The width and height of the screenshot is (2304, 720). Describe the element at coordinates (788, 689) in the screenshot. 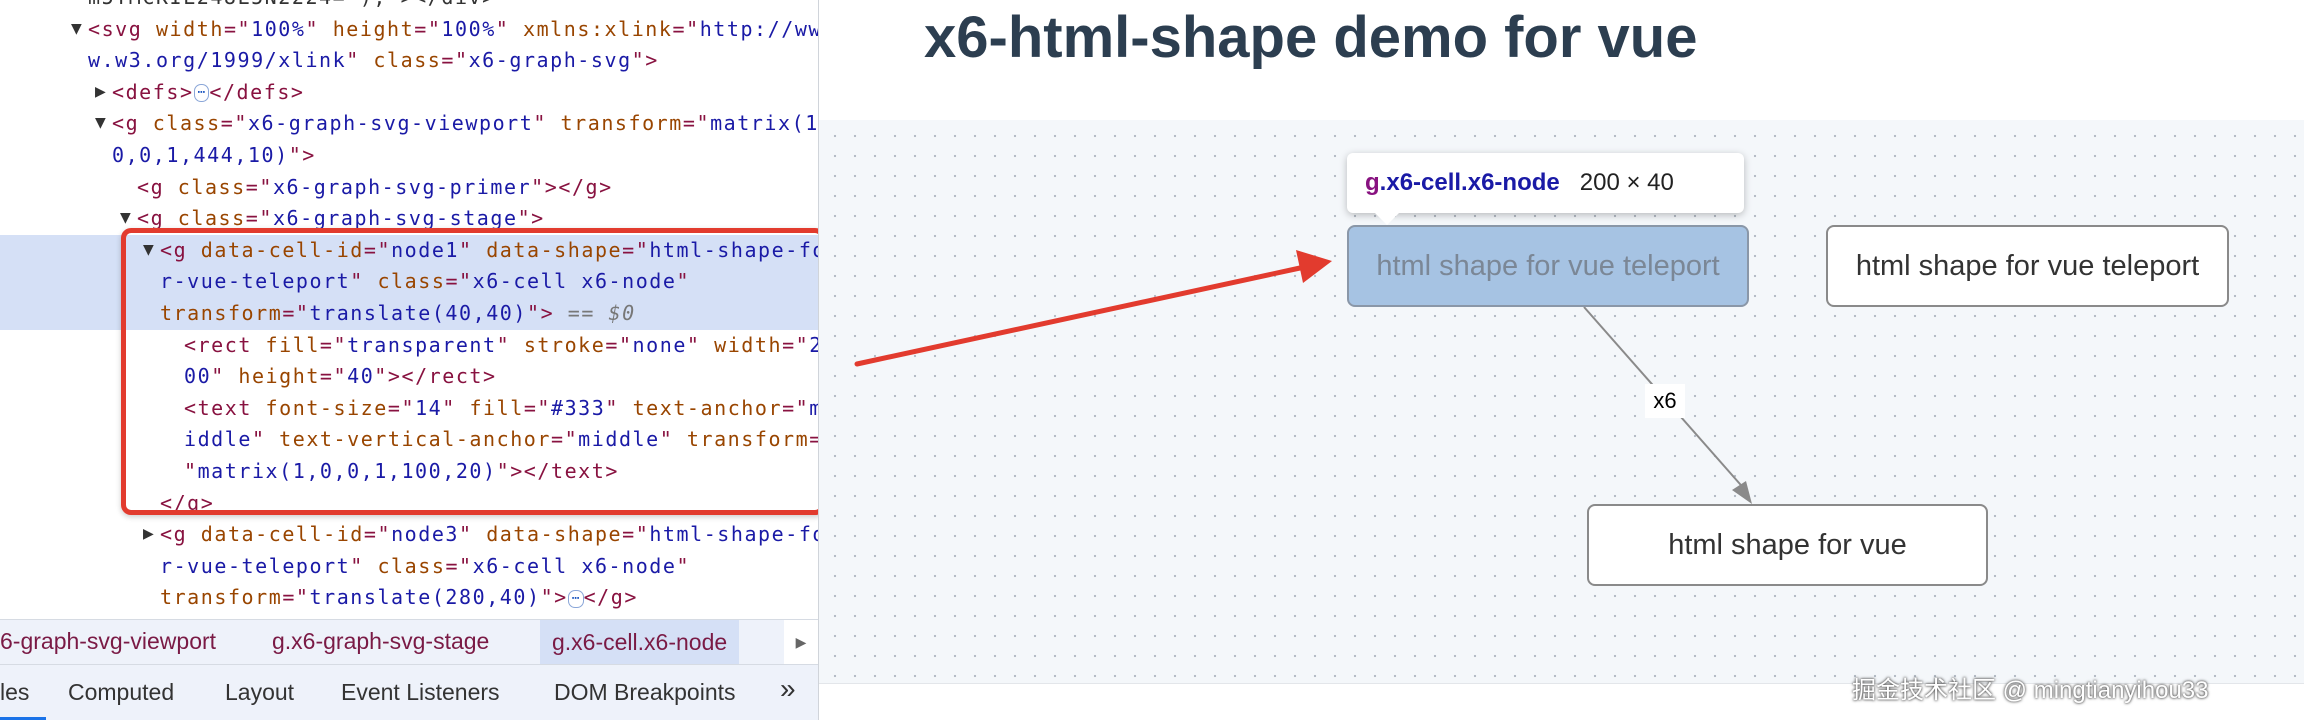

I see `more-tabs-icon: »` at that location.